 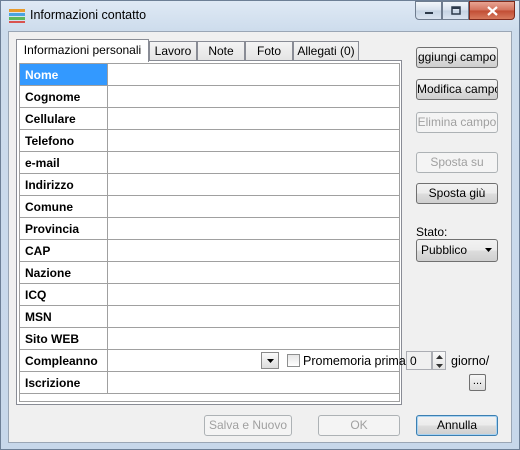 What do you see at coordinates (64, 74) in the screenshot?
I see `field-label: Nome` at bounding box center [64, 74].